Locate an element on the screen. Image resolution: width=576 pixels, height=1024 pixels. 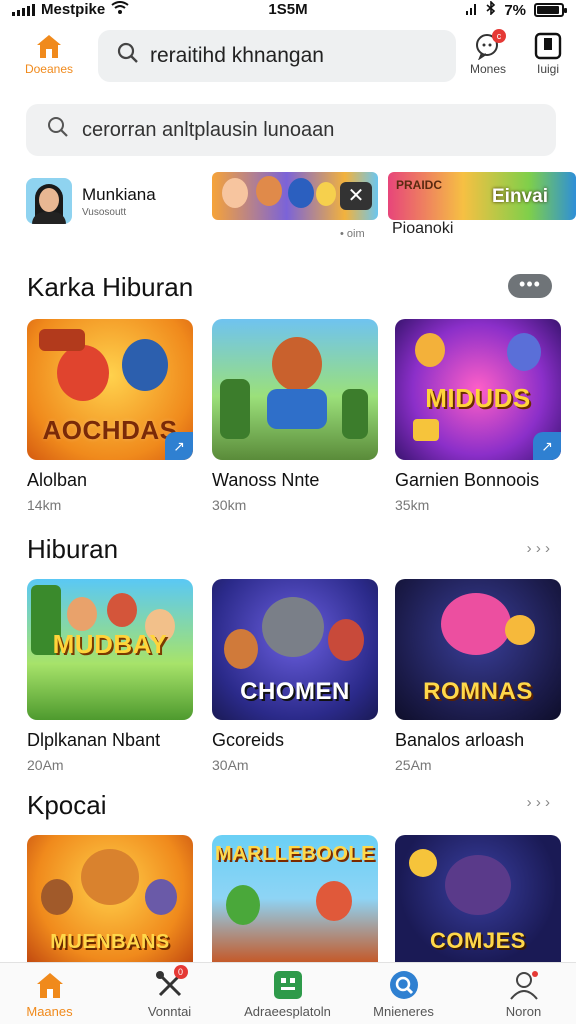
game-thumbnail: CHOMEN is located at coordinates (295, 649).